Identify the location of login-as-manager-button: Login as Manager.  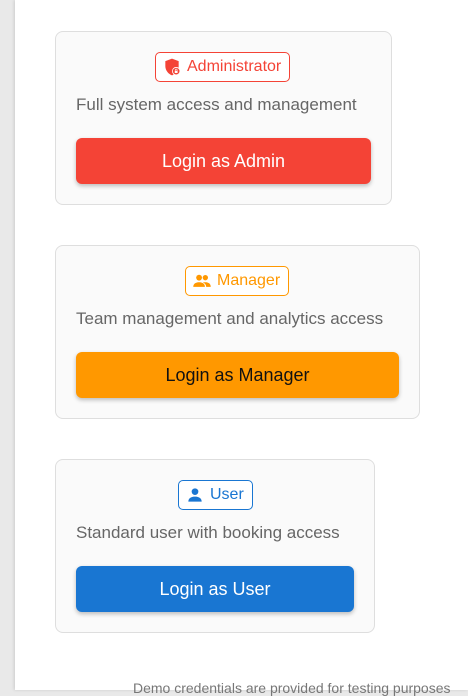
(237, 375).